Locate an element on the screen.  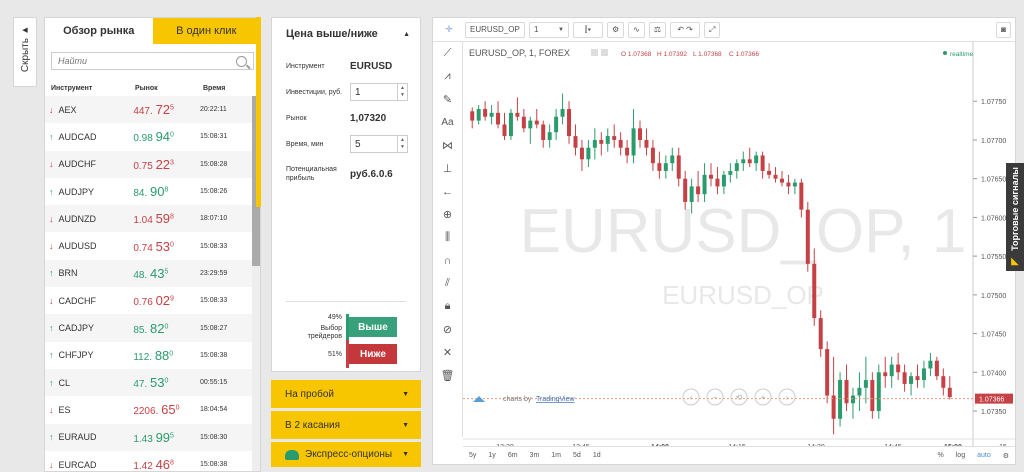
market-row: ↓ EURCAD 1.42 468 15:08:38 is located at coordinates (149, 461).